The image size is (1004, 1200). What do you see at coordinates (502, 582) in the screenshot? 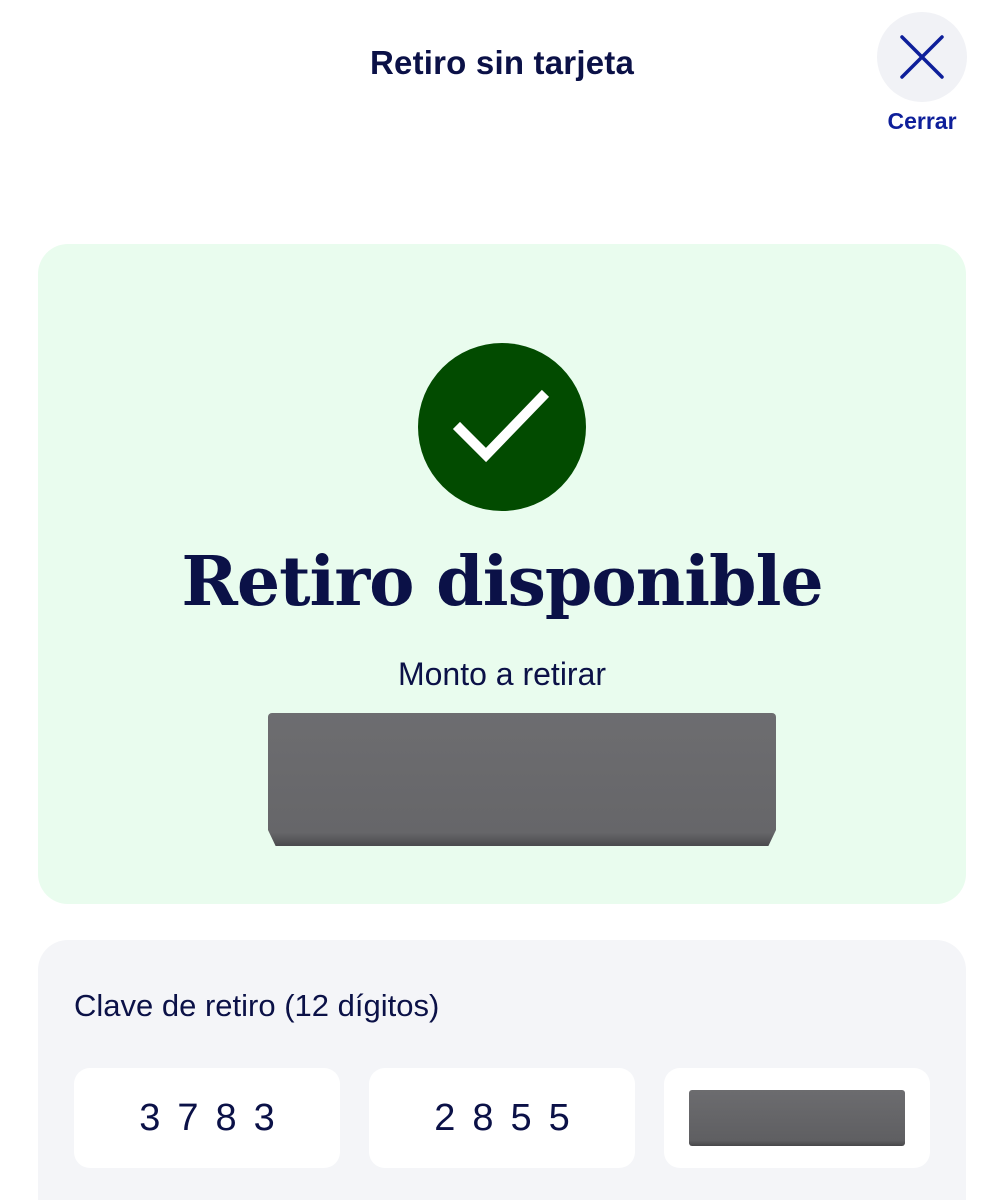
I see `status-title: Retiro disponible` at bounding box center [502, 582].